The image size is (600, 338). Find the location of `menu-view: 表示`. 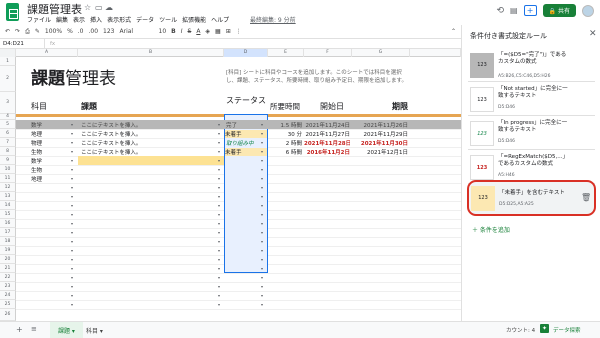

menu-view: 表示 is located at coordinates (79, 19).